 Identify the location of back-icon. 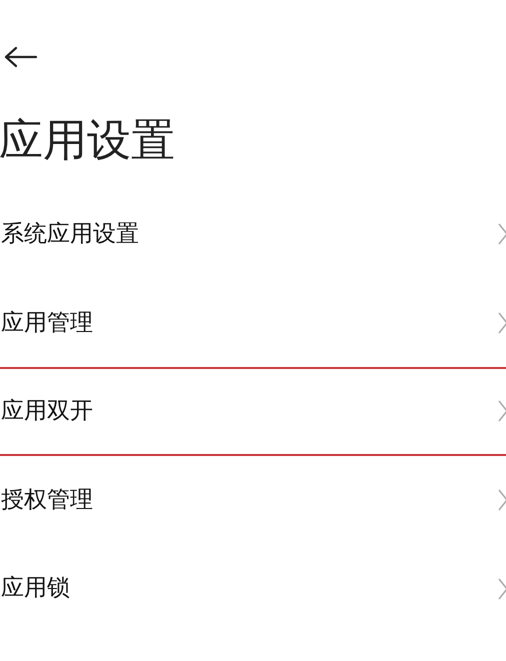
(21, 57).